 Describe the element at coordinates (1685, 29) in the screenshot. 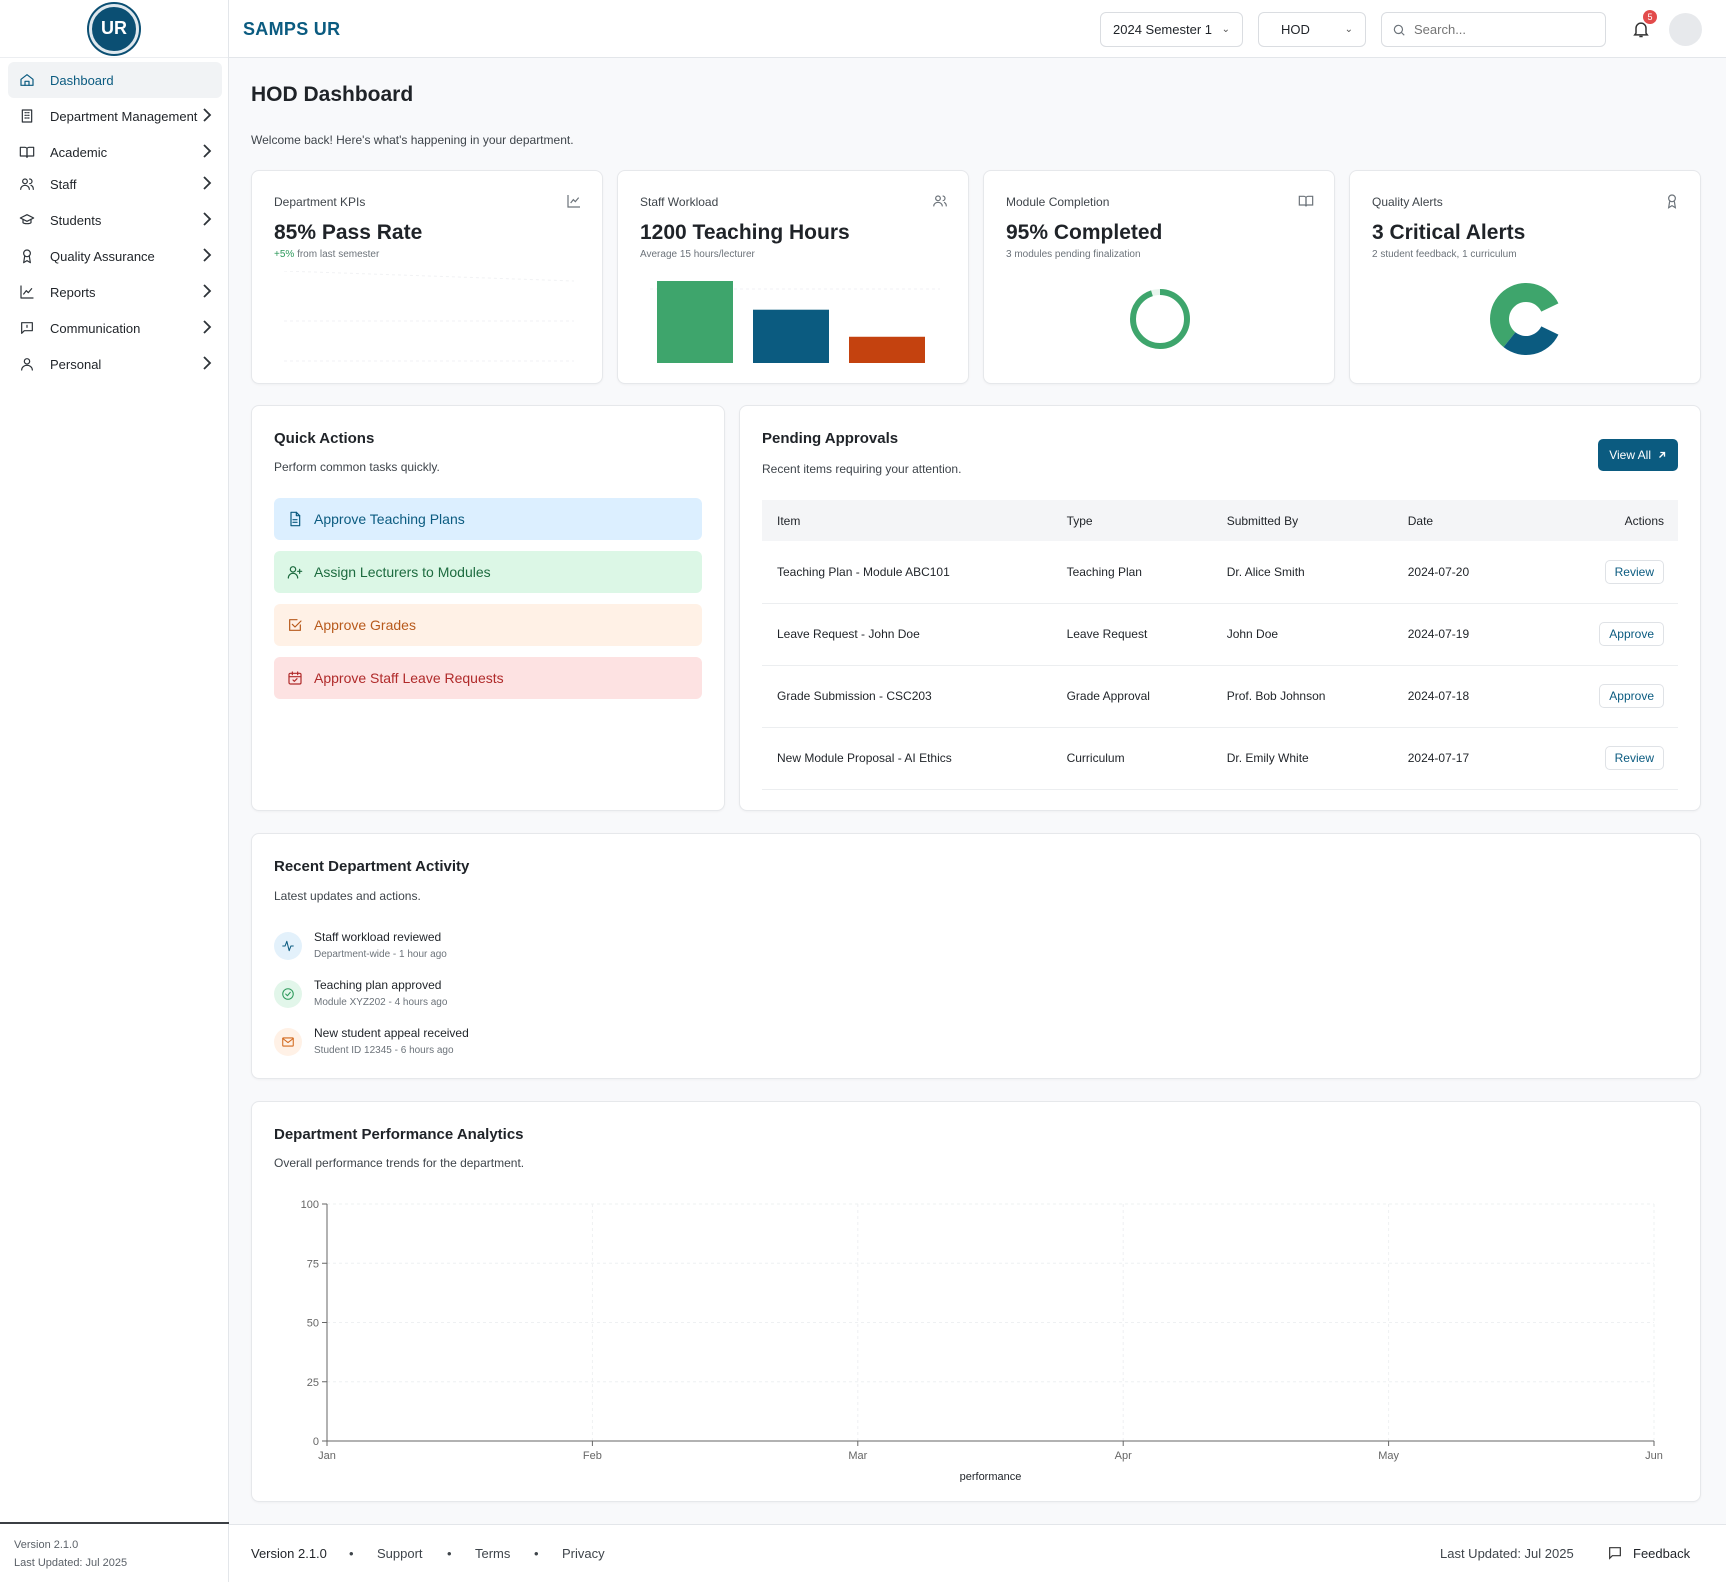

I see `user-avatar` at that location.